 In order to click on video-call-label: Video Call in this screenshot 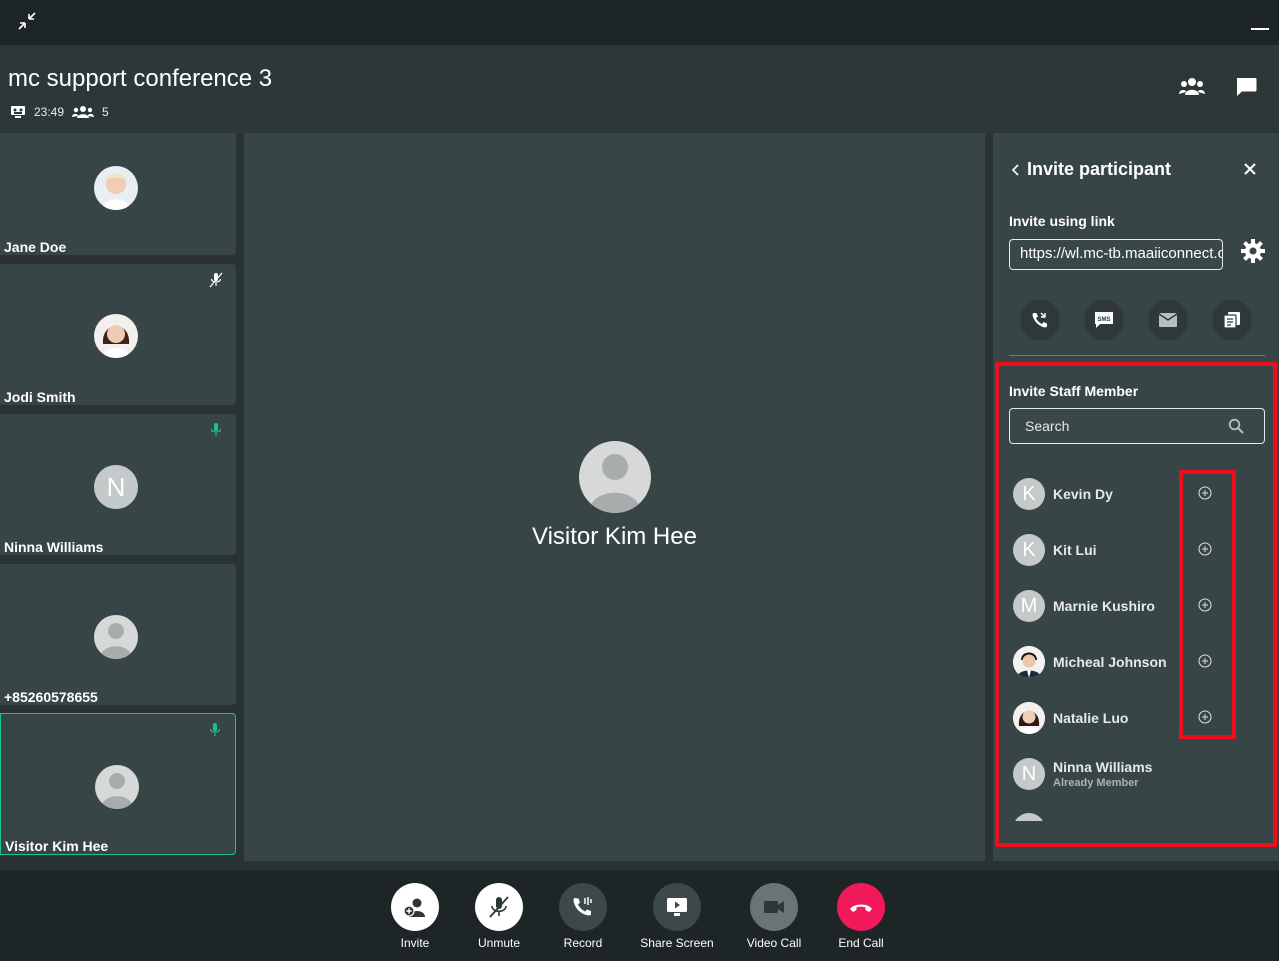, I will do `click(774, 943)`.